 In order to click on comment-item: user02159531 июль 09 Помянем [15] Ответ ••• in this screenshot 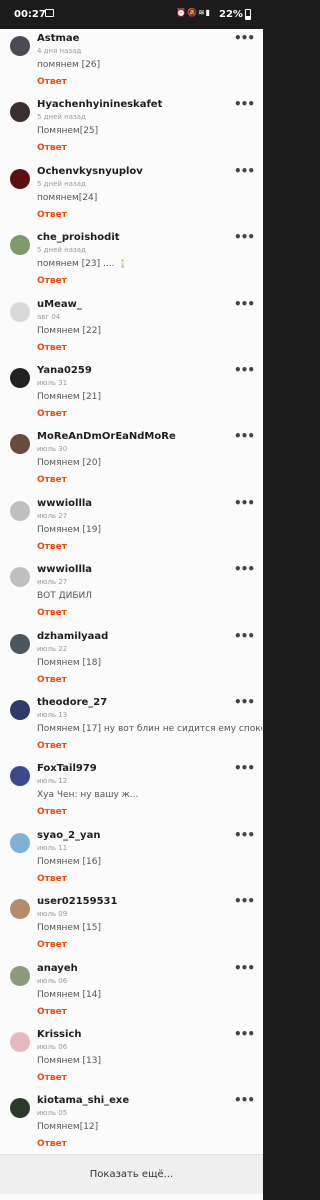, I will do `click(131, 927)`.